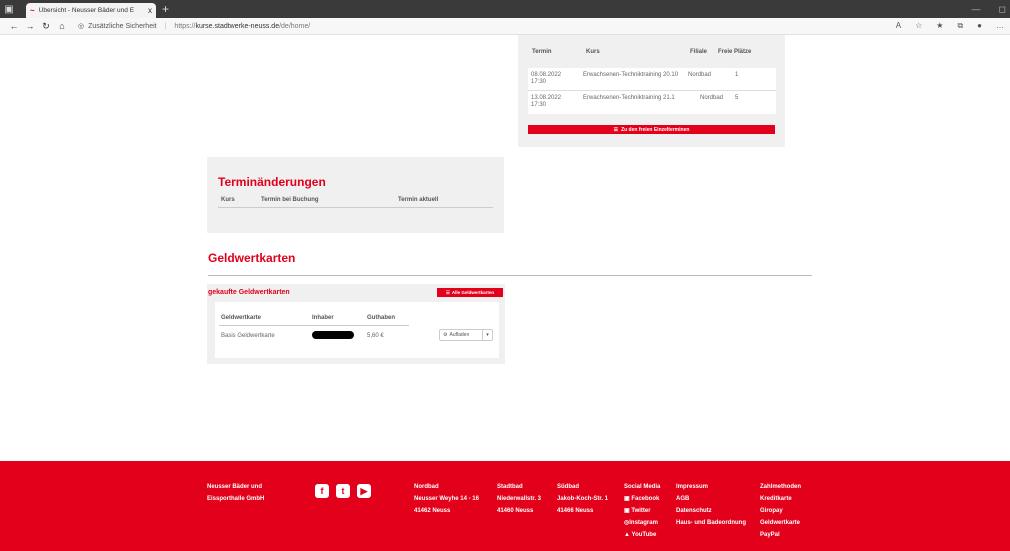  I want to click on profile-icon: ●, so click(979, 26).